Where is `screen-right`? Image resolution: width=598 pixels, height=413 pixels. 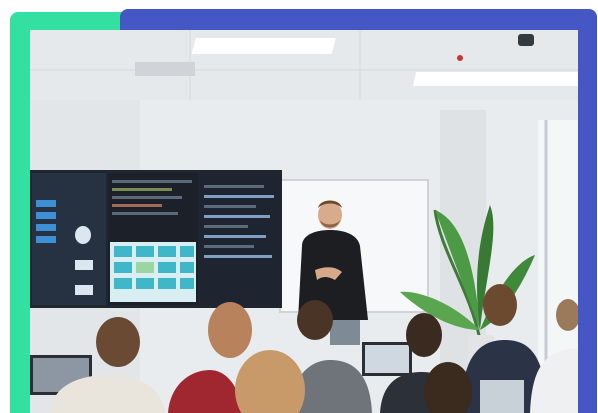
screen-right is located at coordinates (240, 239).